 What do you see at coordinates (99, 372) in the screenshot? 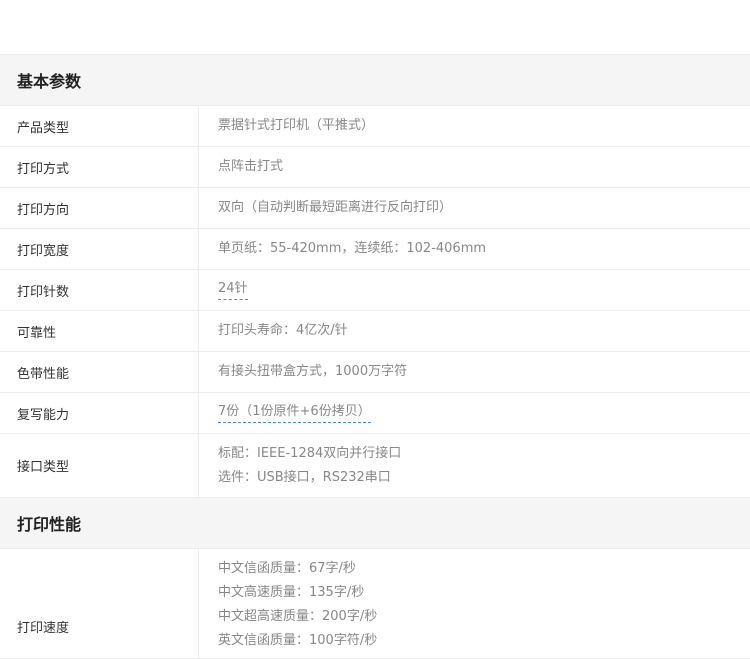
I see `spec-label: 色带性能` at bounding box center [99, 372].